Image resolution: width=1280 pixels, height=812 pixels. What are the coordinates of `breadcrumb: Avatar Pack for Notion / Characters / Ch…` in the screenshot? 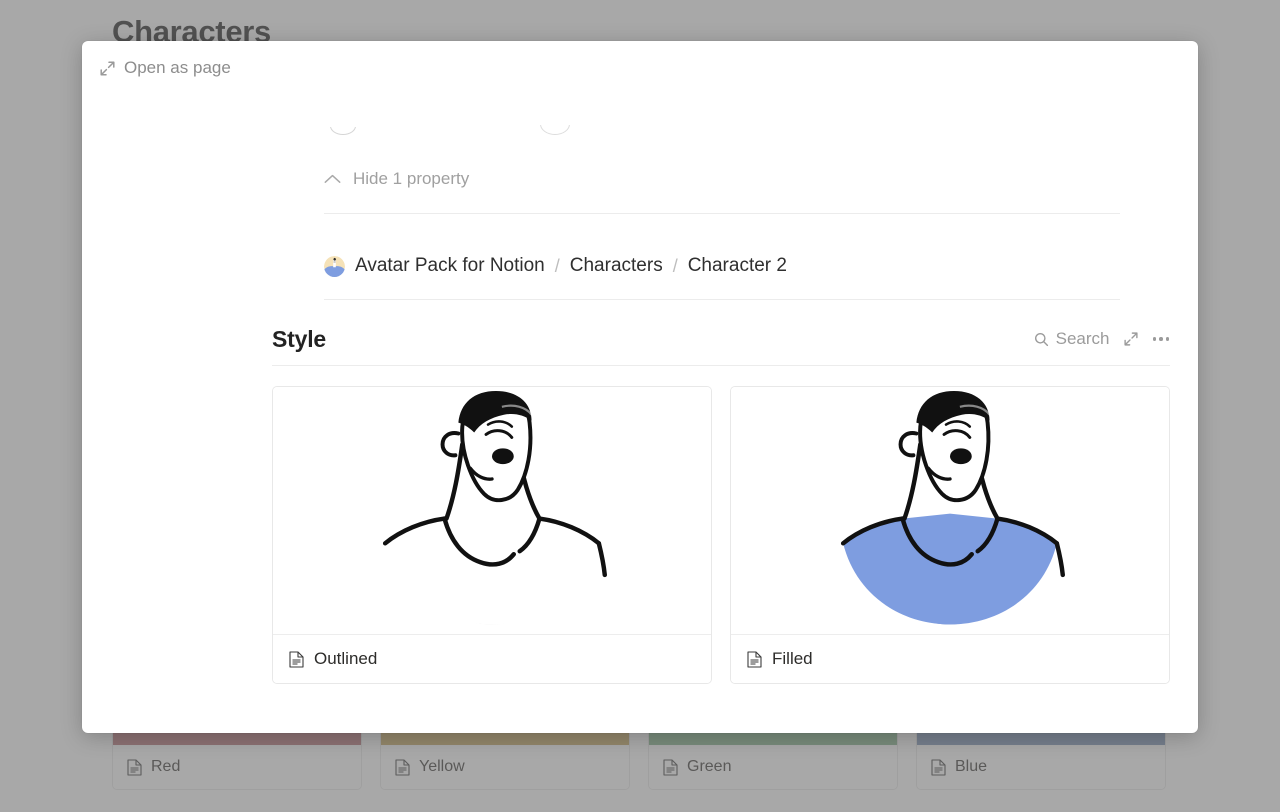 It's located at (555, 266).